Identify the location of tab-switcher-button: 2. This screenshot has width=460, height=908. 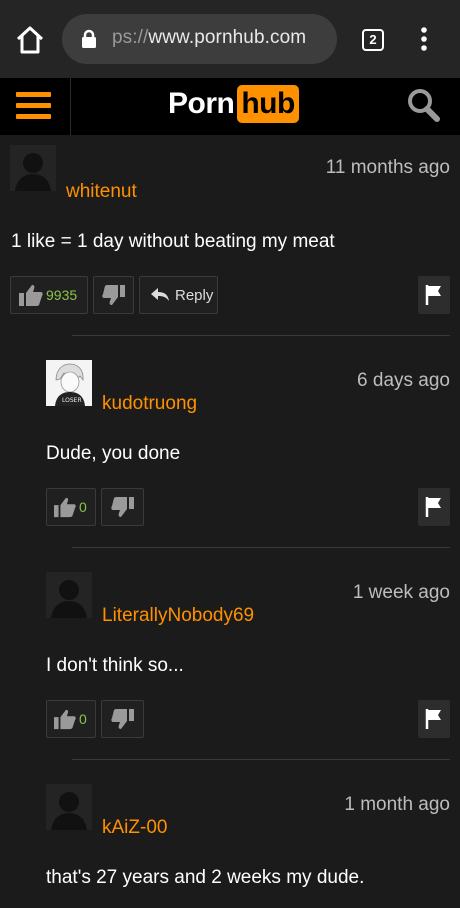
(373, 40).